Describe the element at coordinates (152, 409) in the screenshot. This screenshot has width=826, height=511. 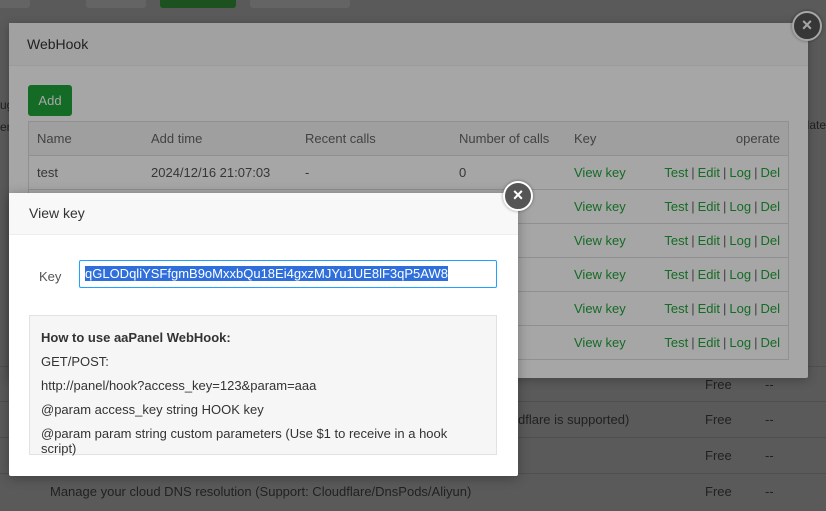
I see `help-line: @param access_key string HOOK key` at that location.